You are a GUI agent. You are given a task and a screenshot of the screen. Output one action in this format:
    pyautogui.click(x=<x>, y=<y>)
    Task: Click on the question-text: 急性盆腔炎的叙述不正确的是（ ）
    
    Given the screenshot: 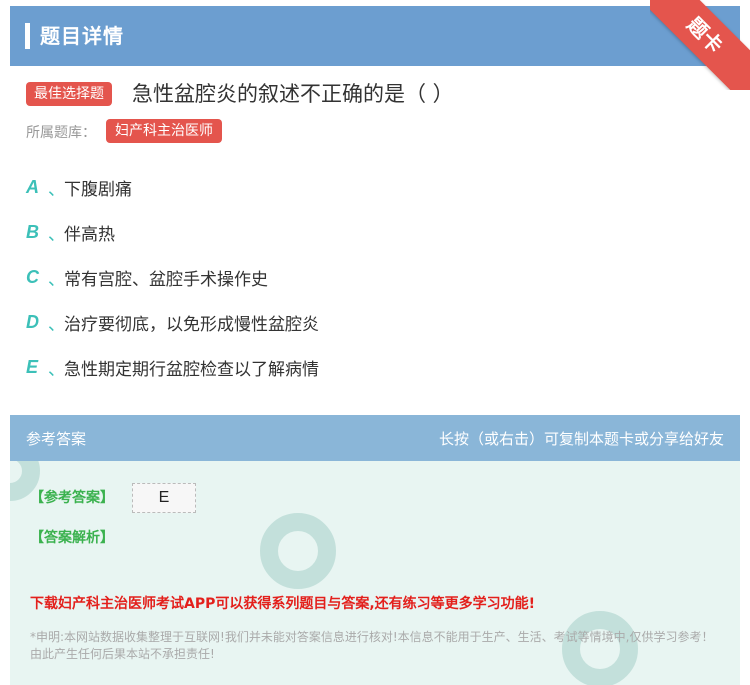 What is the action you would take?
    pyautogui.click(x=293, y=94)
    